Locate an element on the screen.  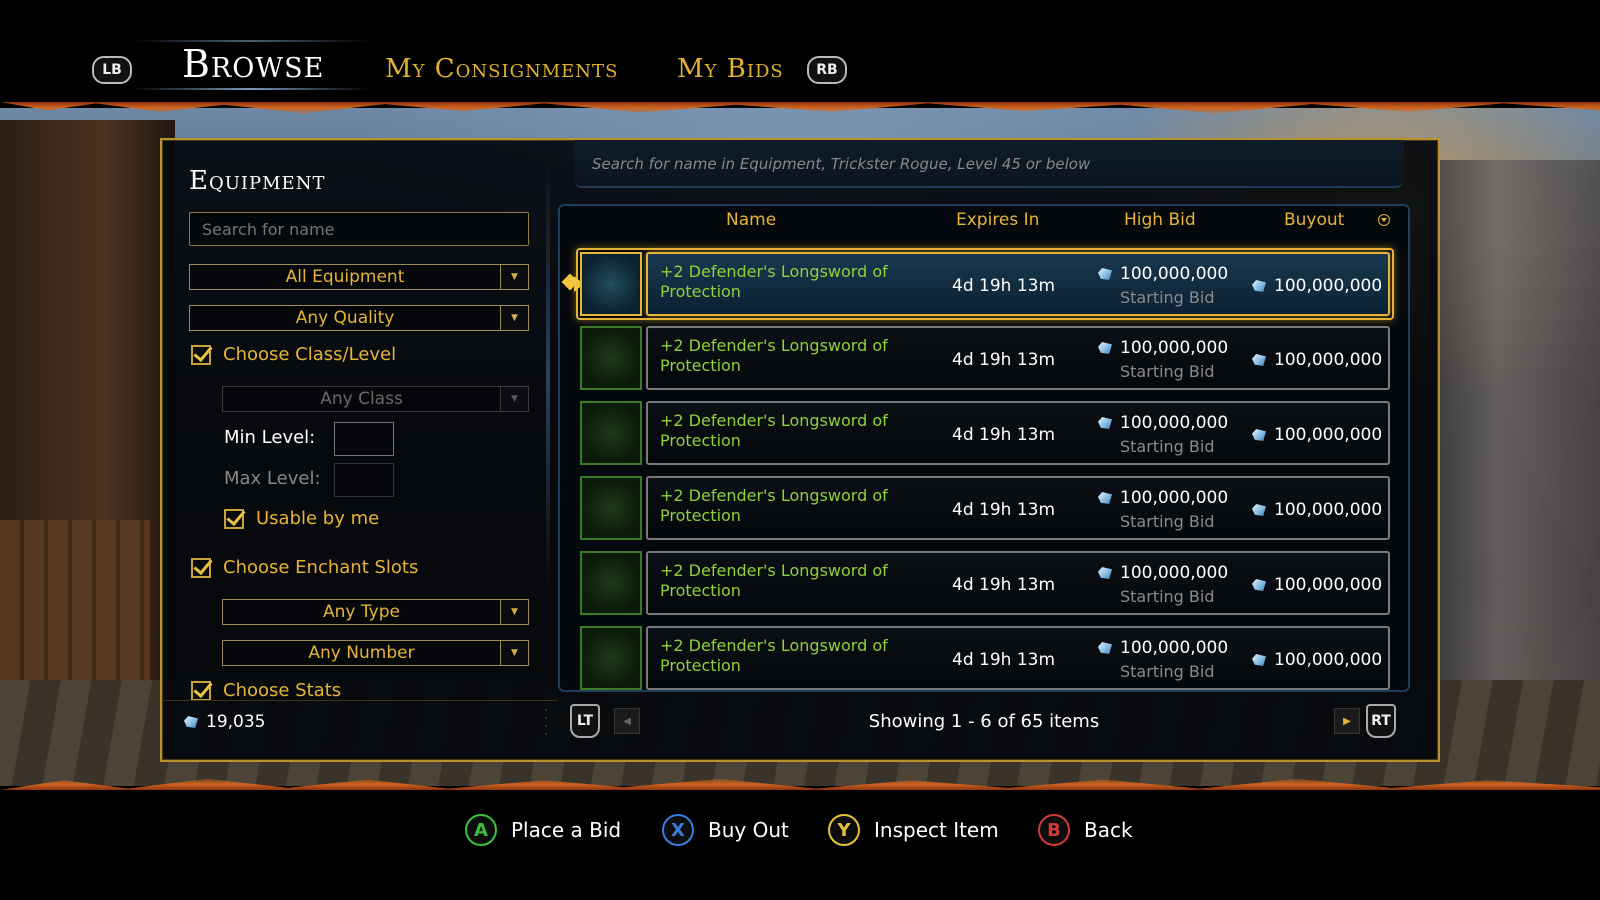
top-tab-bar: LB Browse My Consignments My Bids RB is located at coordinates (800, 54).